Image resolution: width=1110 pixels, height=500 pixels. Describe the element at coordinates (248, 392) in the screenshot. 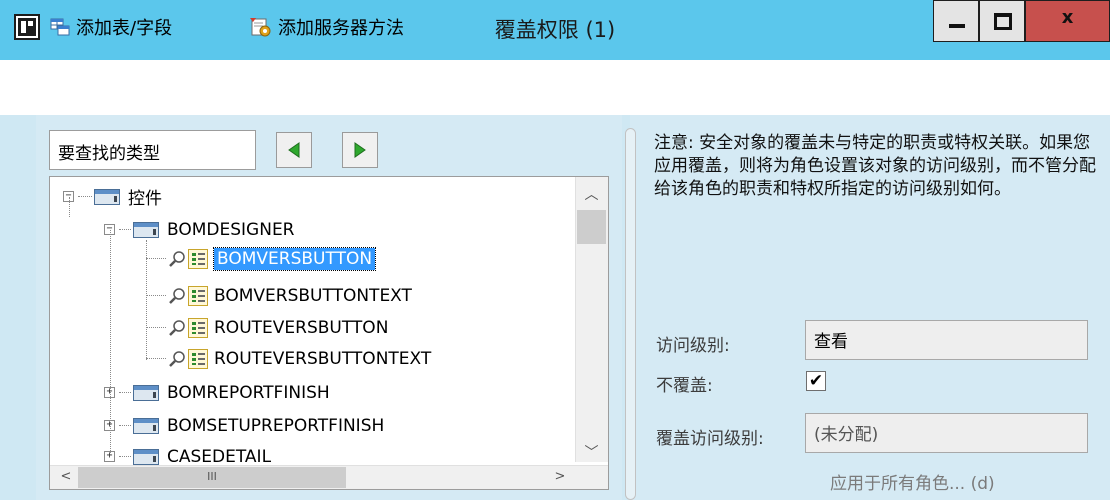

I see `tree-item-label: BOMREPORTFINISH` at that location.